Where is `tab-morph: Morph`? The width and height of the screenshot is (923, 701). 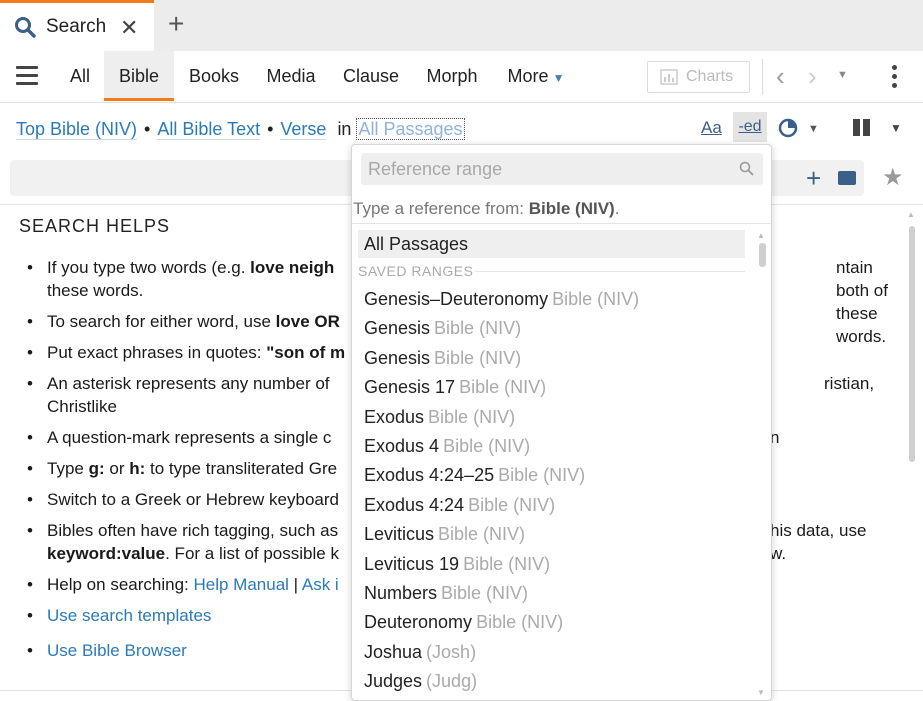 tab-morph: Morph is located at coordinates (452, 76).